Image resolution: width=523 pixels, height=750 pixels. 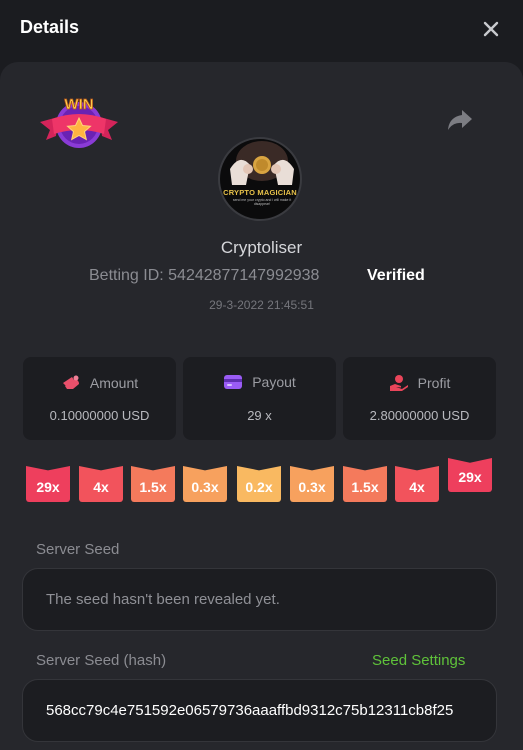 What do you see at coordinates (259, 415) in the screenshot?
I see `stat-payout-value: 29 x` at bounding box center [259, 415].